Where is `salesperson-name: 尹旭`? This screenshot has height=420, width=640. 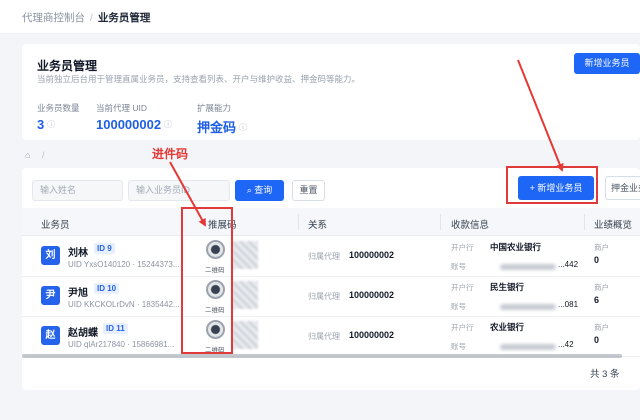
salesperson-name: 尹旭 is located at coordinates (78, 293).